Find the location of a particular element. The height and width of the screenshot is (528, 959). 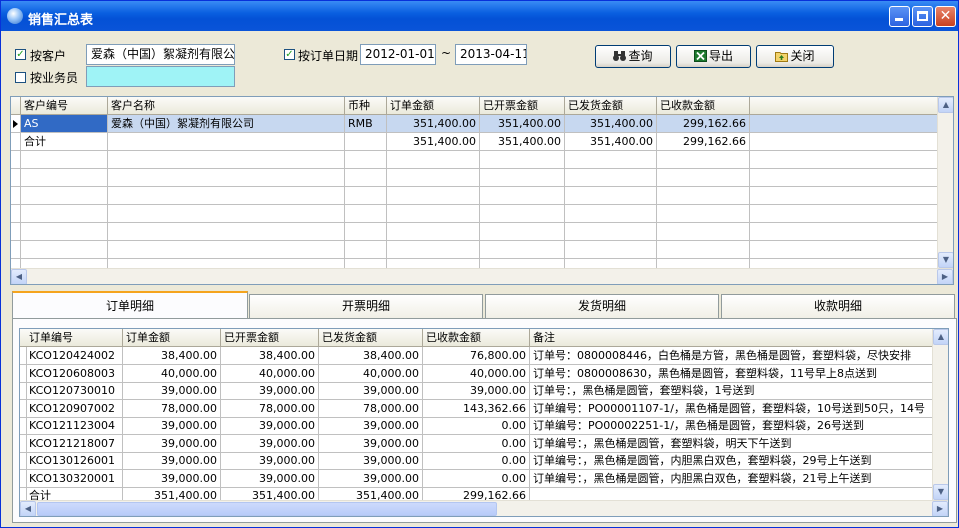

cell-customer-name: 爱森（中国）絮凝剂有限公司 is located at coordinates (226, 124).